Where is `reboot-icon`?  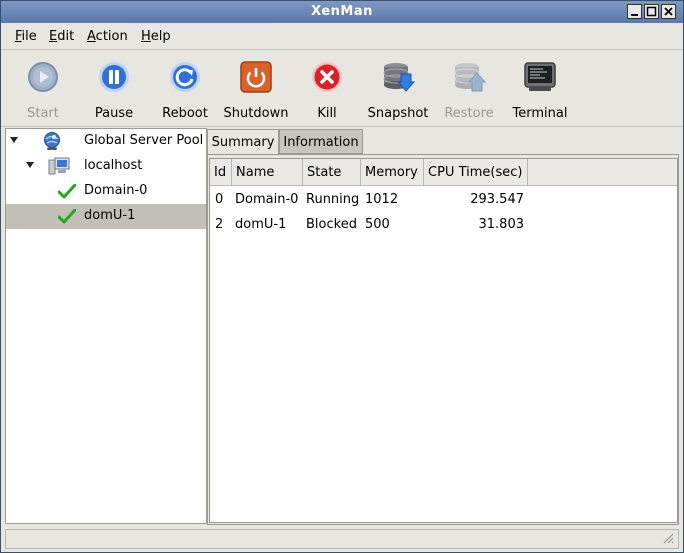 reboot-icon is located at coordinates (185, 77).